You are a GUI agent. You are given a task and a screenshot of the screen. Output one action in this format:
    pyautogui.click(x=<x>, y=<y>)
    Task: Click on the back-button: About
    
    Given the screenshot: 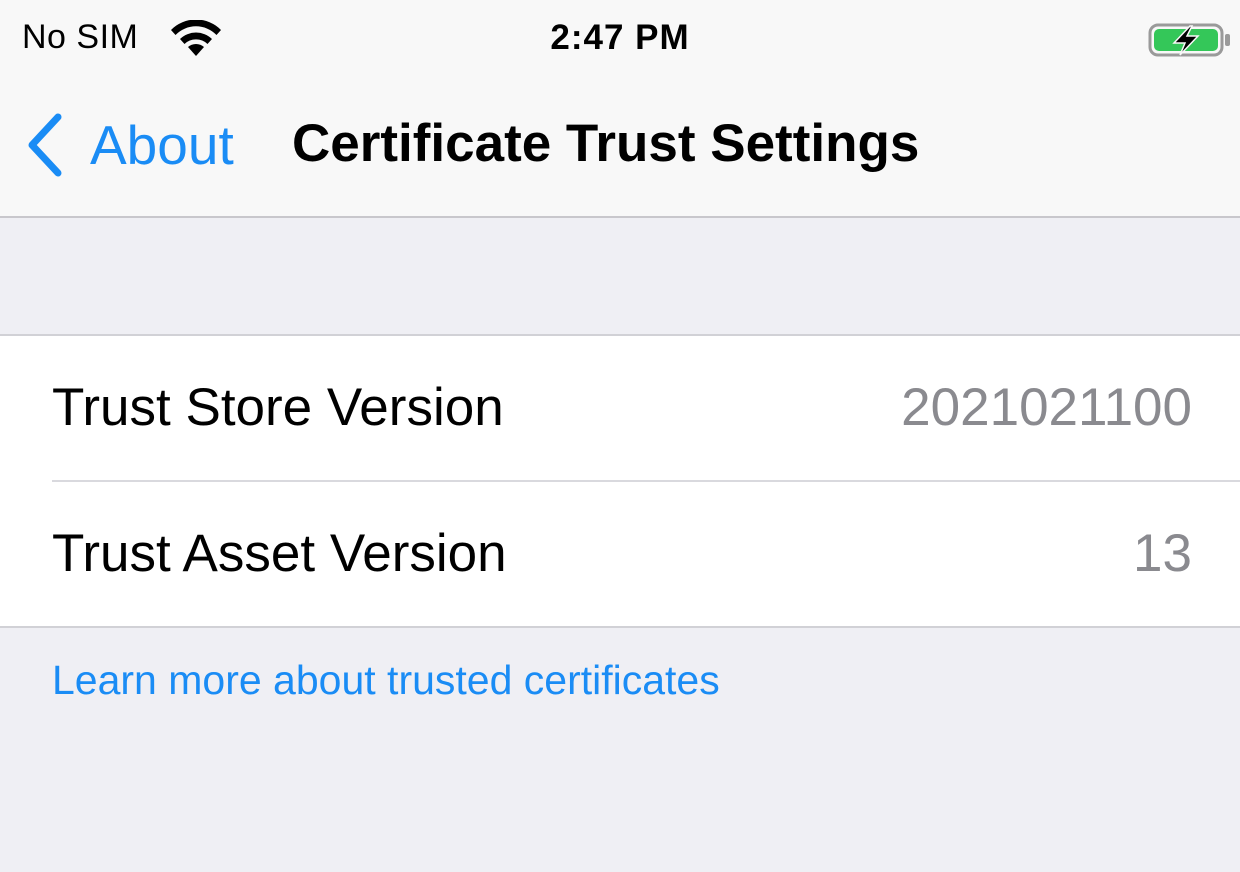 What is the action you would take?
    pyautogui.click(x=128, y=145)
    